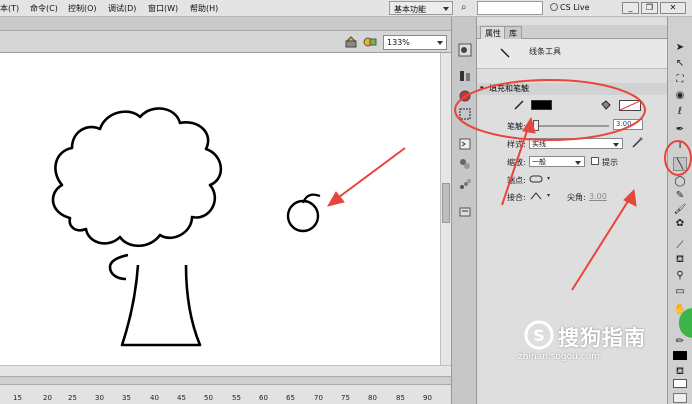  I want to click on panel-icon-strip, so click(464, 210).